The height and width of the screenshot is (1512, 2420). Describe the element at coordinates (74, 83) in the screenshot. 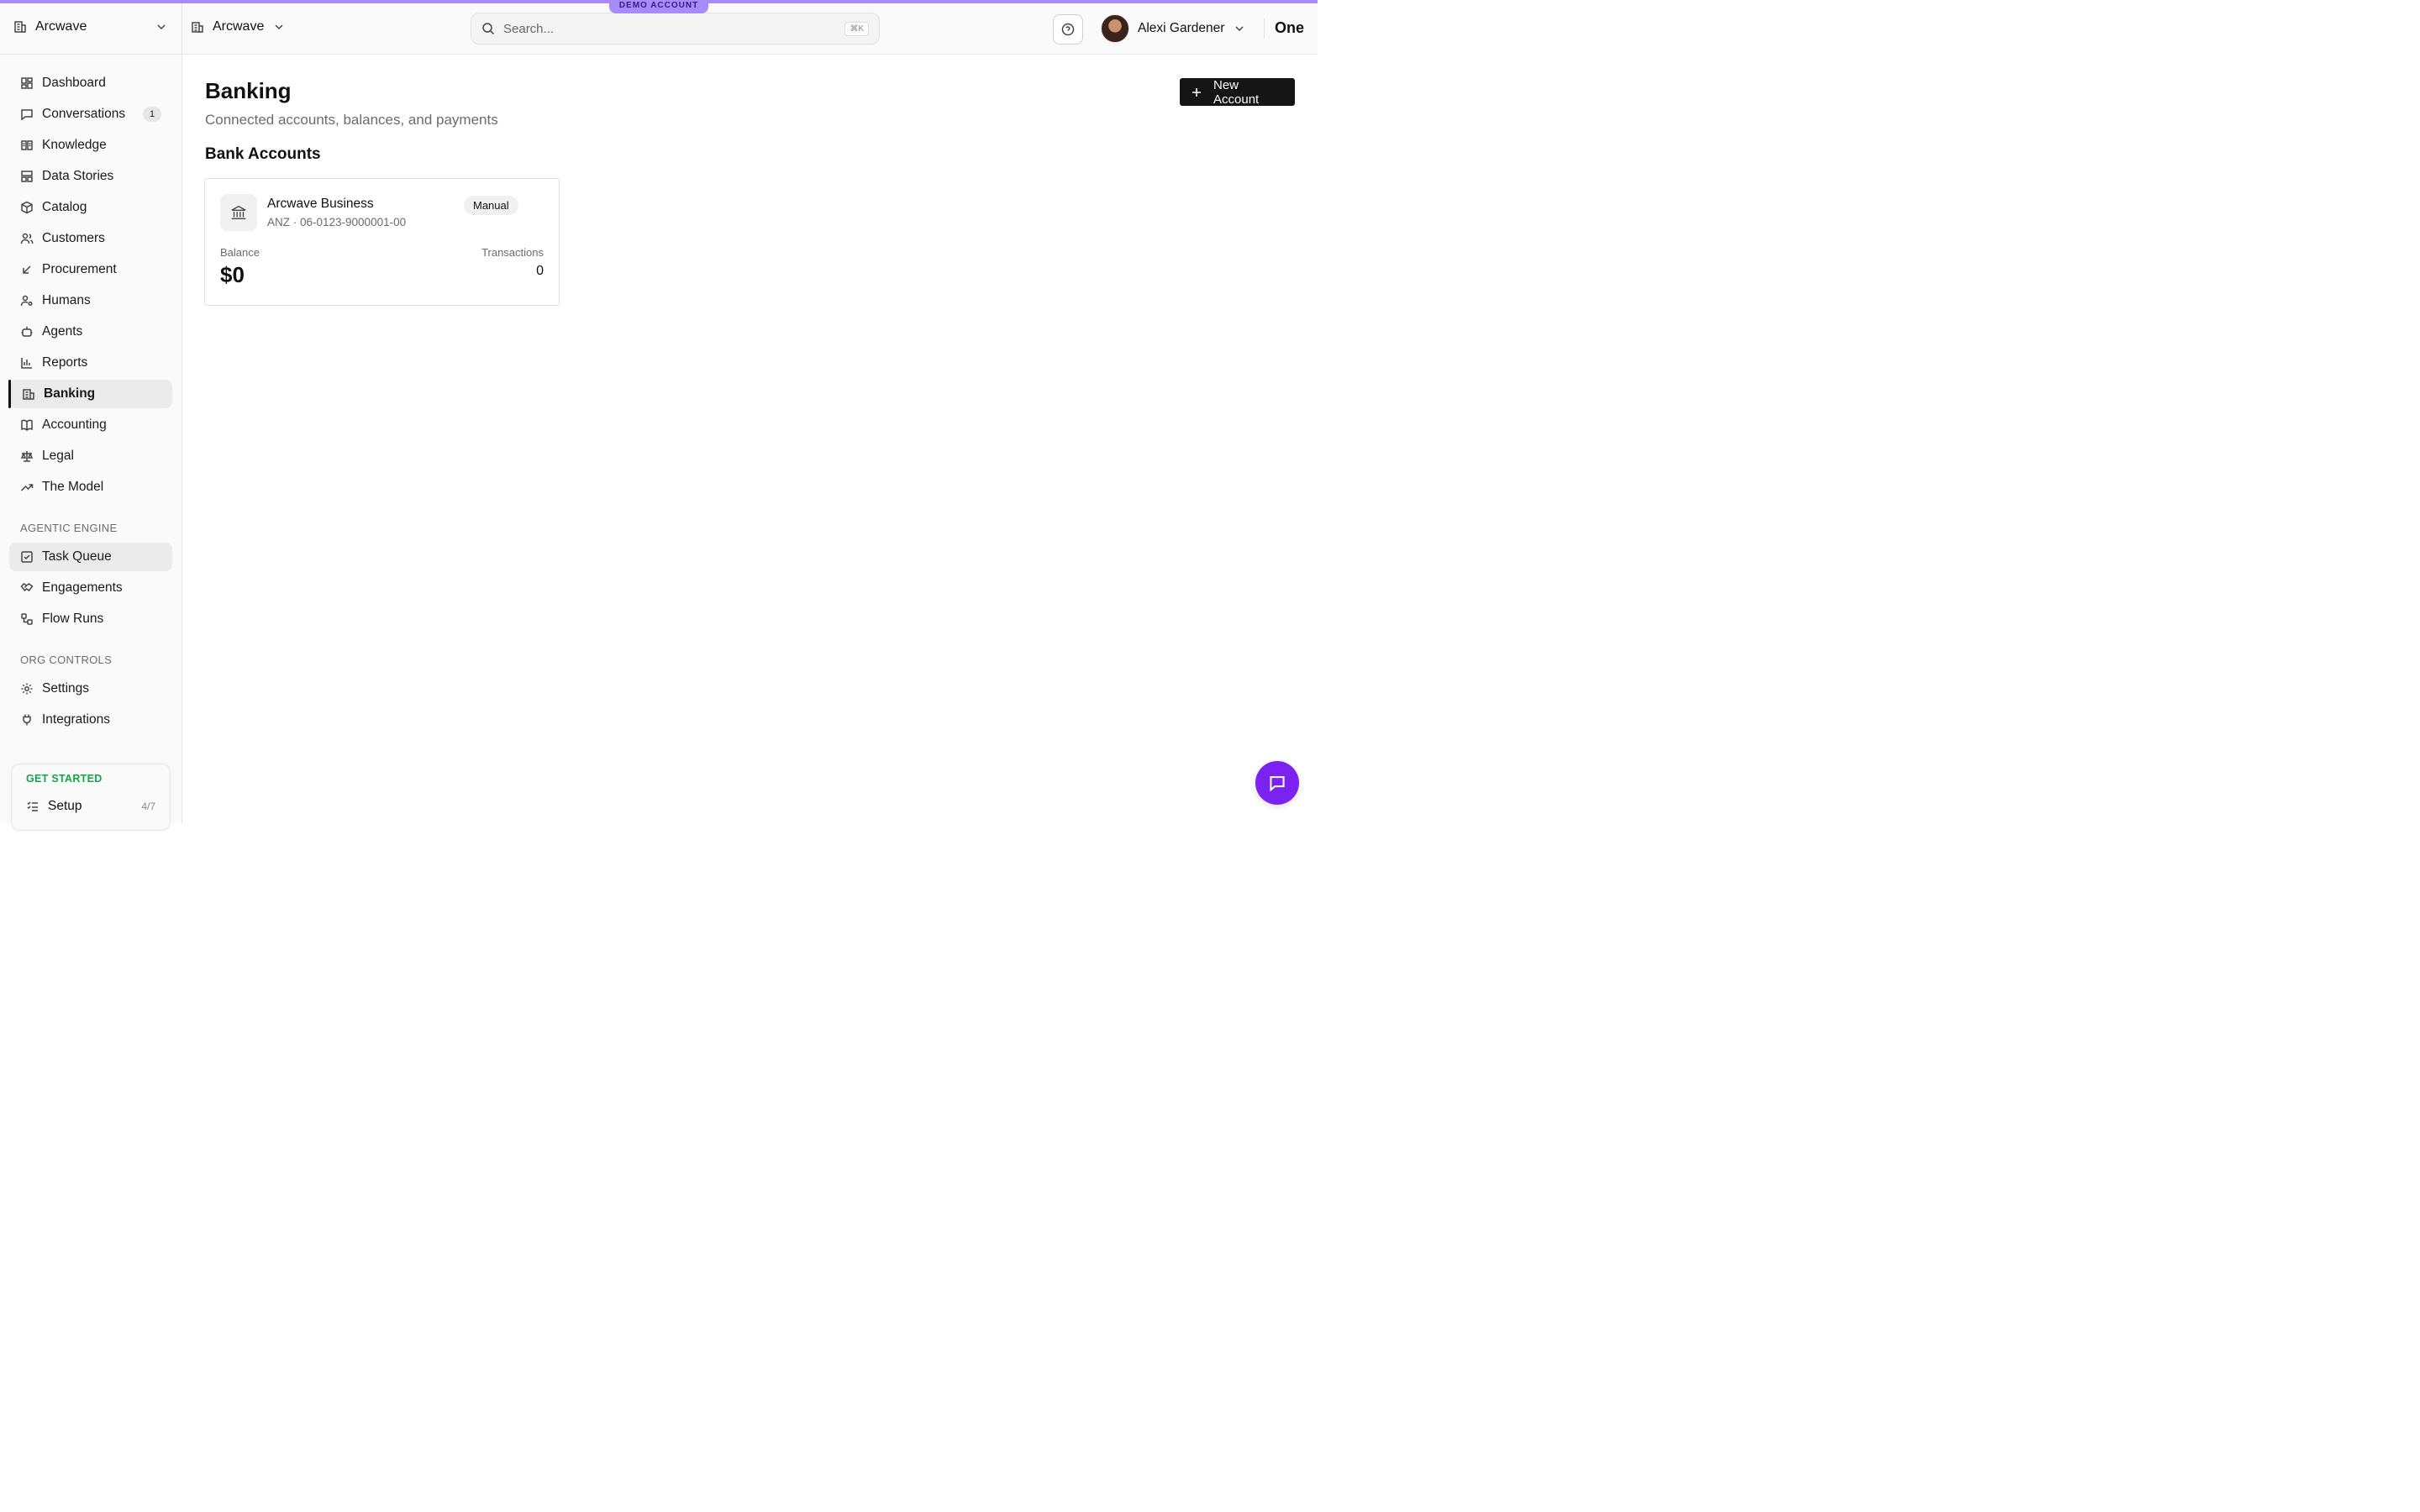

I see `sidebar-item-label: Dashboard` at that location.